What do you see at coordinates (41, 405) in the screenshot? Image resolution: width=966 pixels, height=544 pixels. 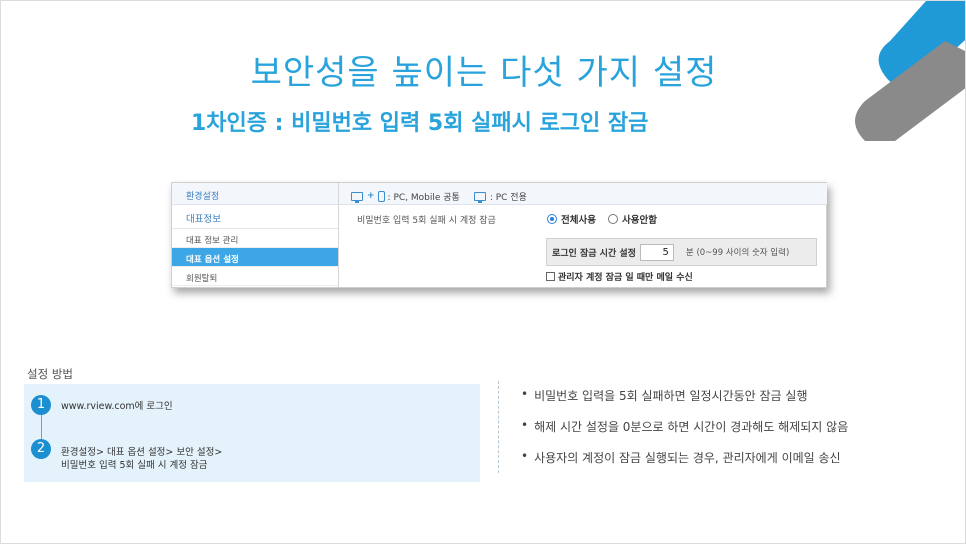 I see `step-badge-1: 1` at bounding box center [41, 405].